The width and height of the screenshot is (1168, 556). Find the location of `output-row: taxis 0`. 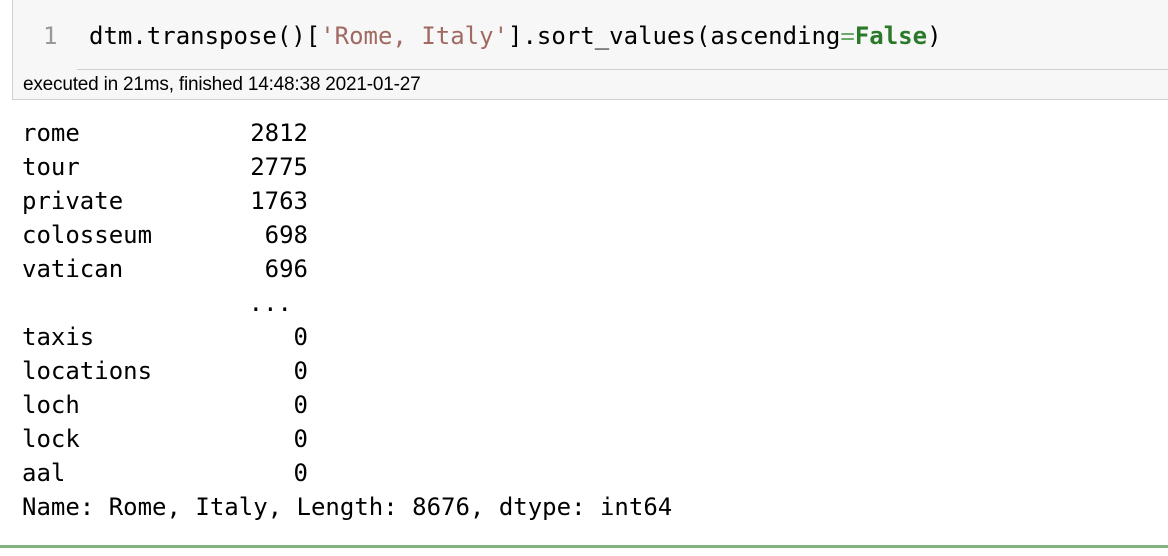

output-row: taxis 0 is located at coordinates (572, 337).